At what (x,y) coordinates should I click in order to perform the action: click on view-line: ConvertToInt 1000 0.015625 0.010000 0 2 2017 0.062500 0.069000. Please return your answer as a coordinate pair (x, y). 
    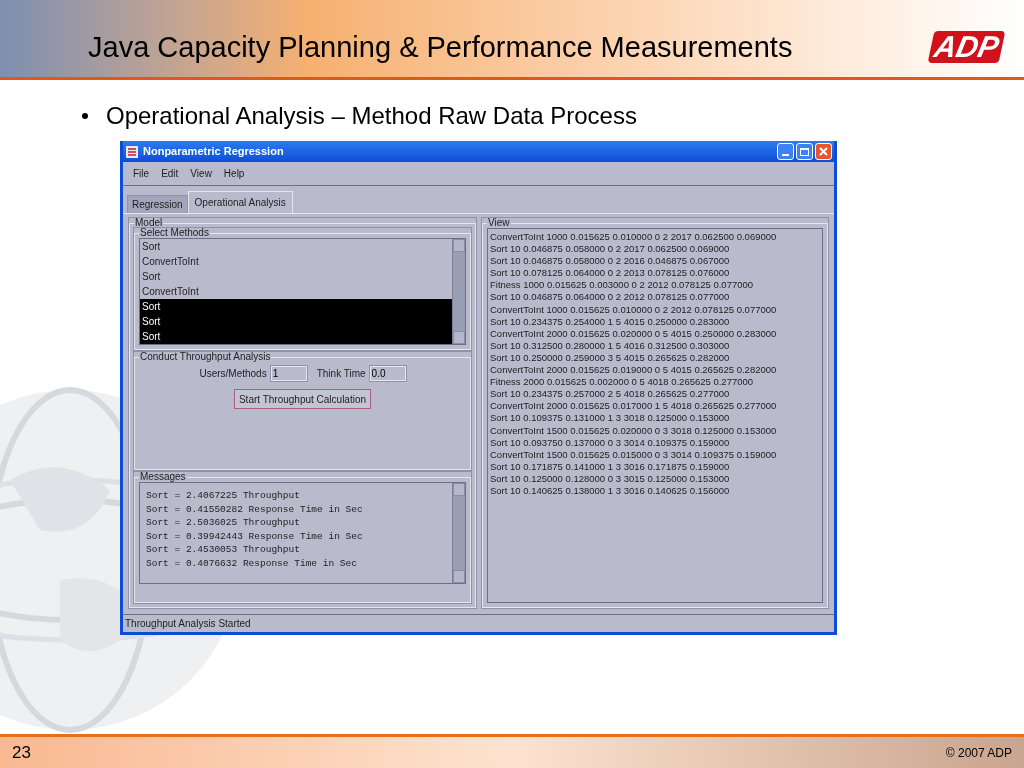
    Looking at the image, I should click on (634, 237).